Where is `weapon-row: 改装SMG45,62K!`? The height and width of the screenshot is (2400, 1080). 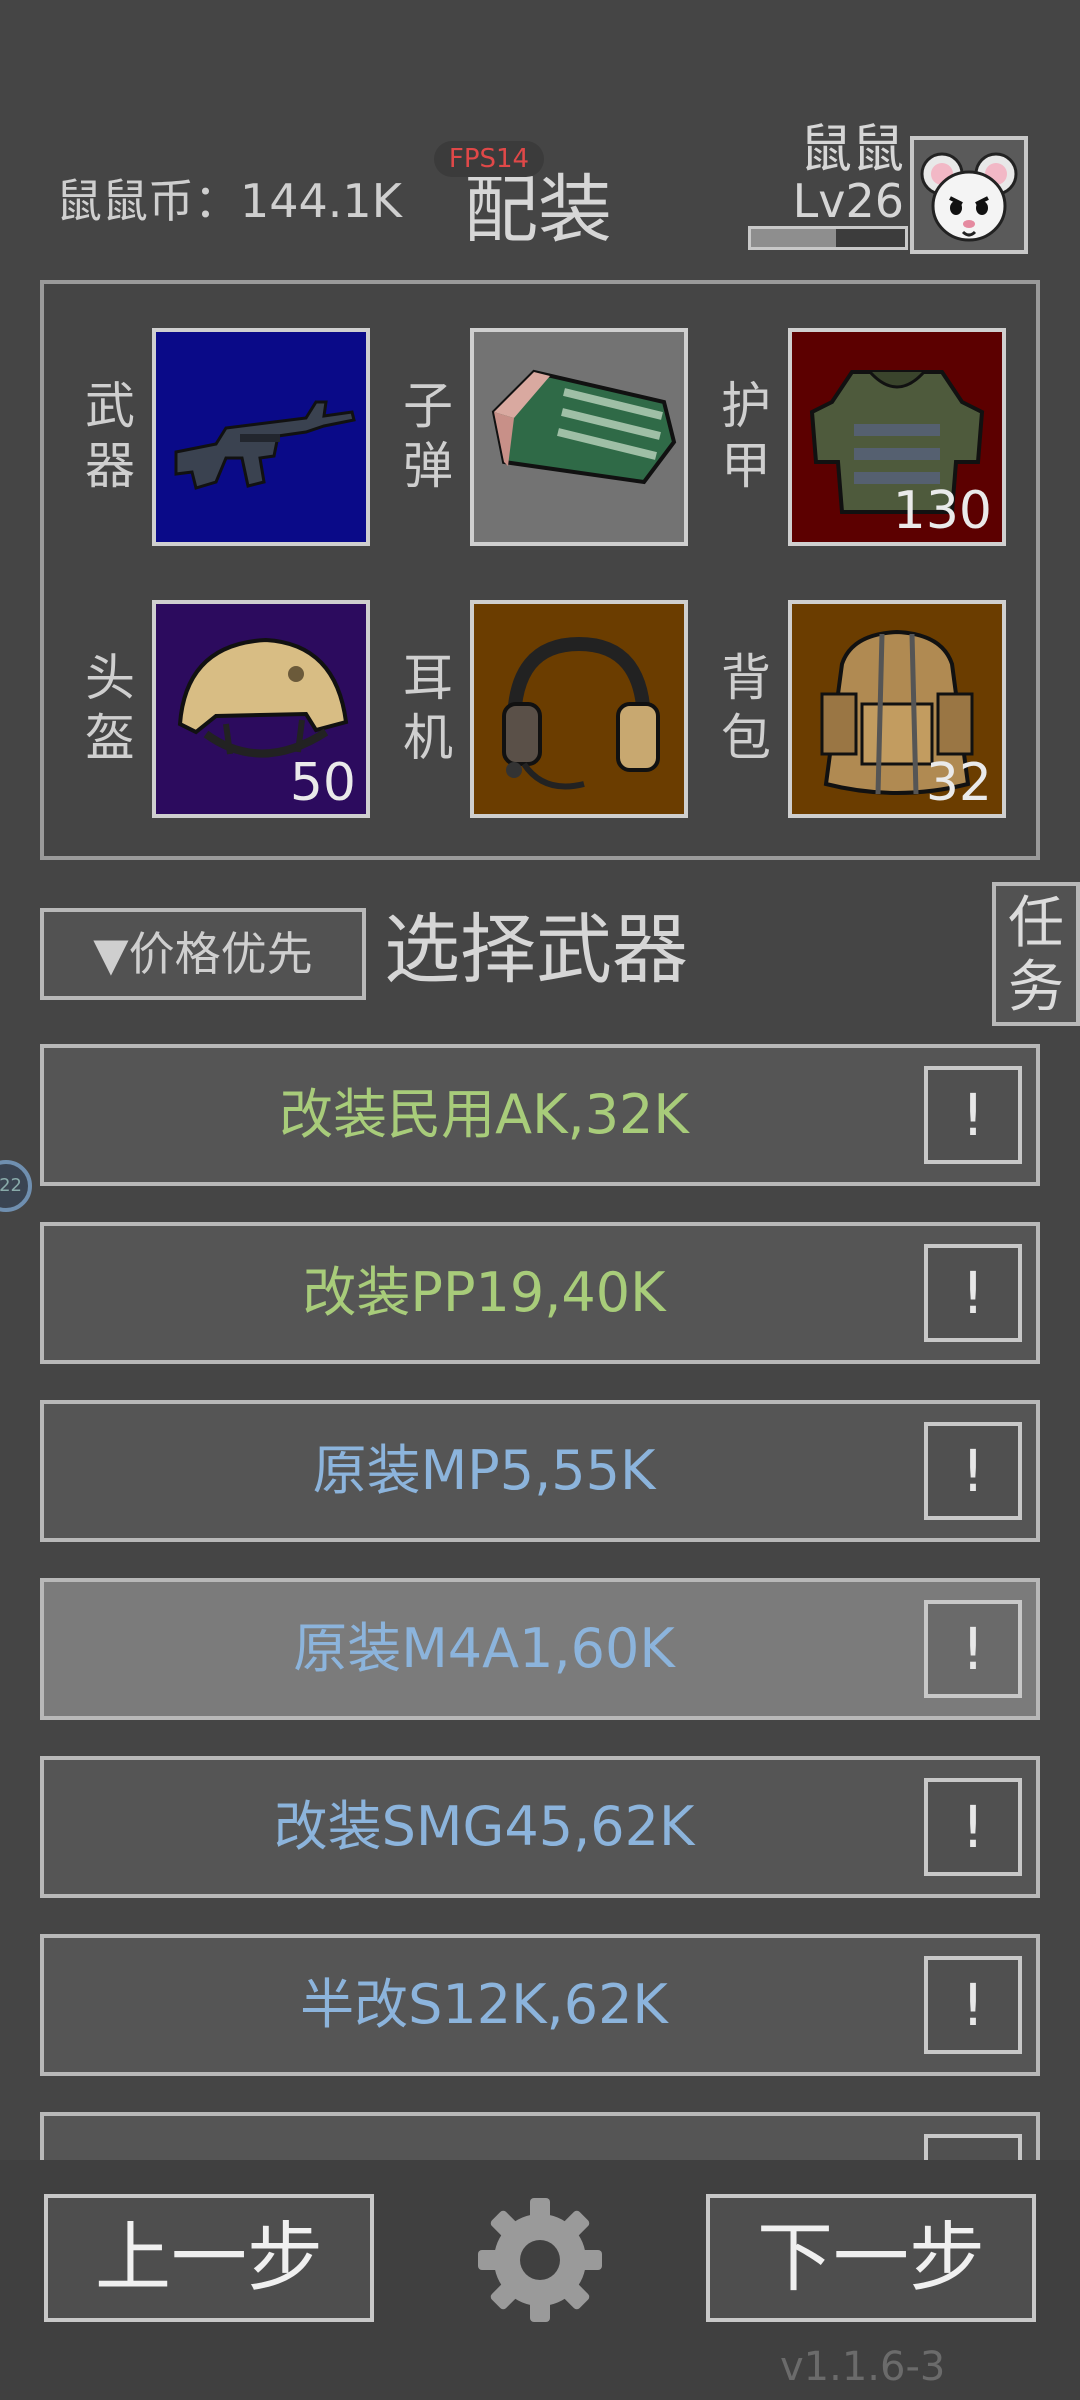
weapon-row: 改装SMG45,62K! is located at coordinates (540, 1827).